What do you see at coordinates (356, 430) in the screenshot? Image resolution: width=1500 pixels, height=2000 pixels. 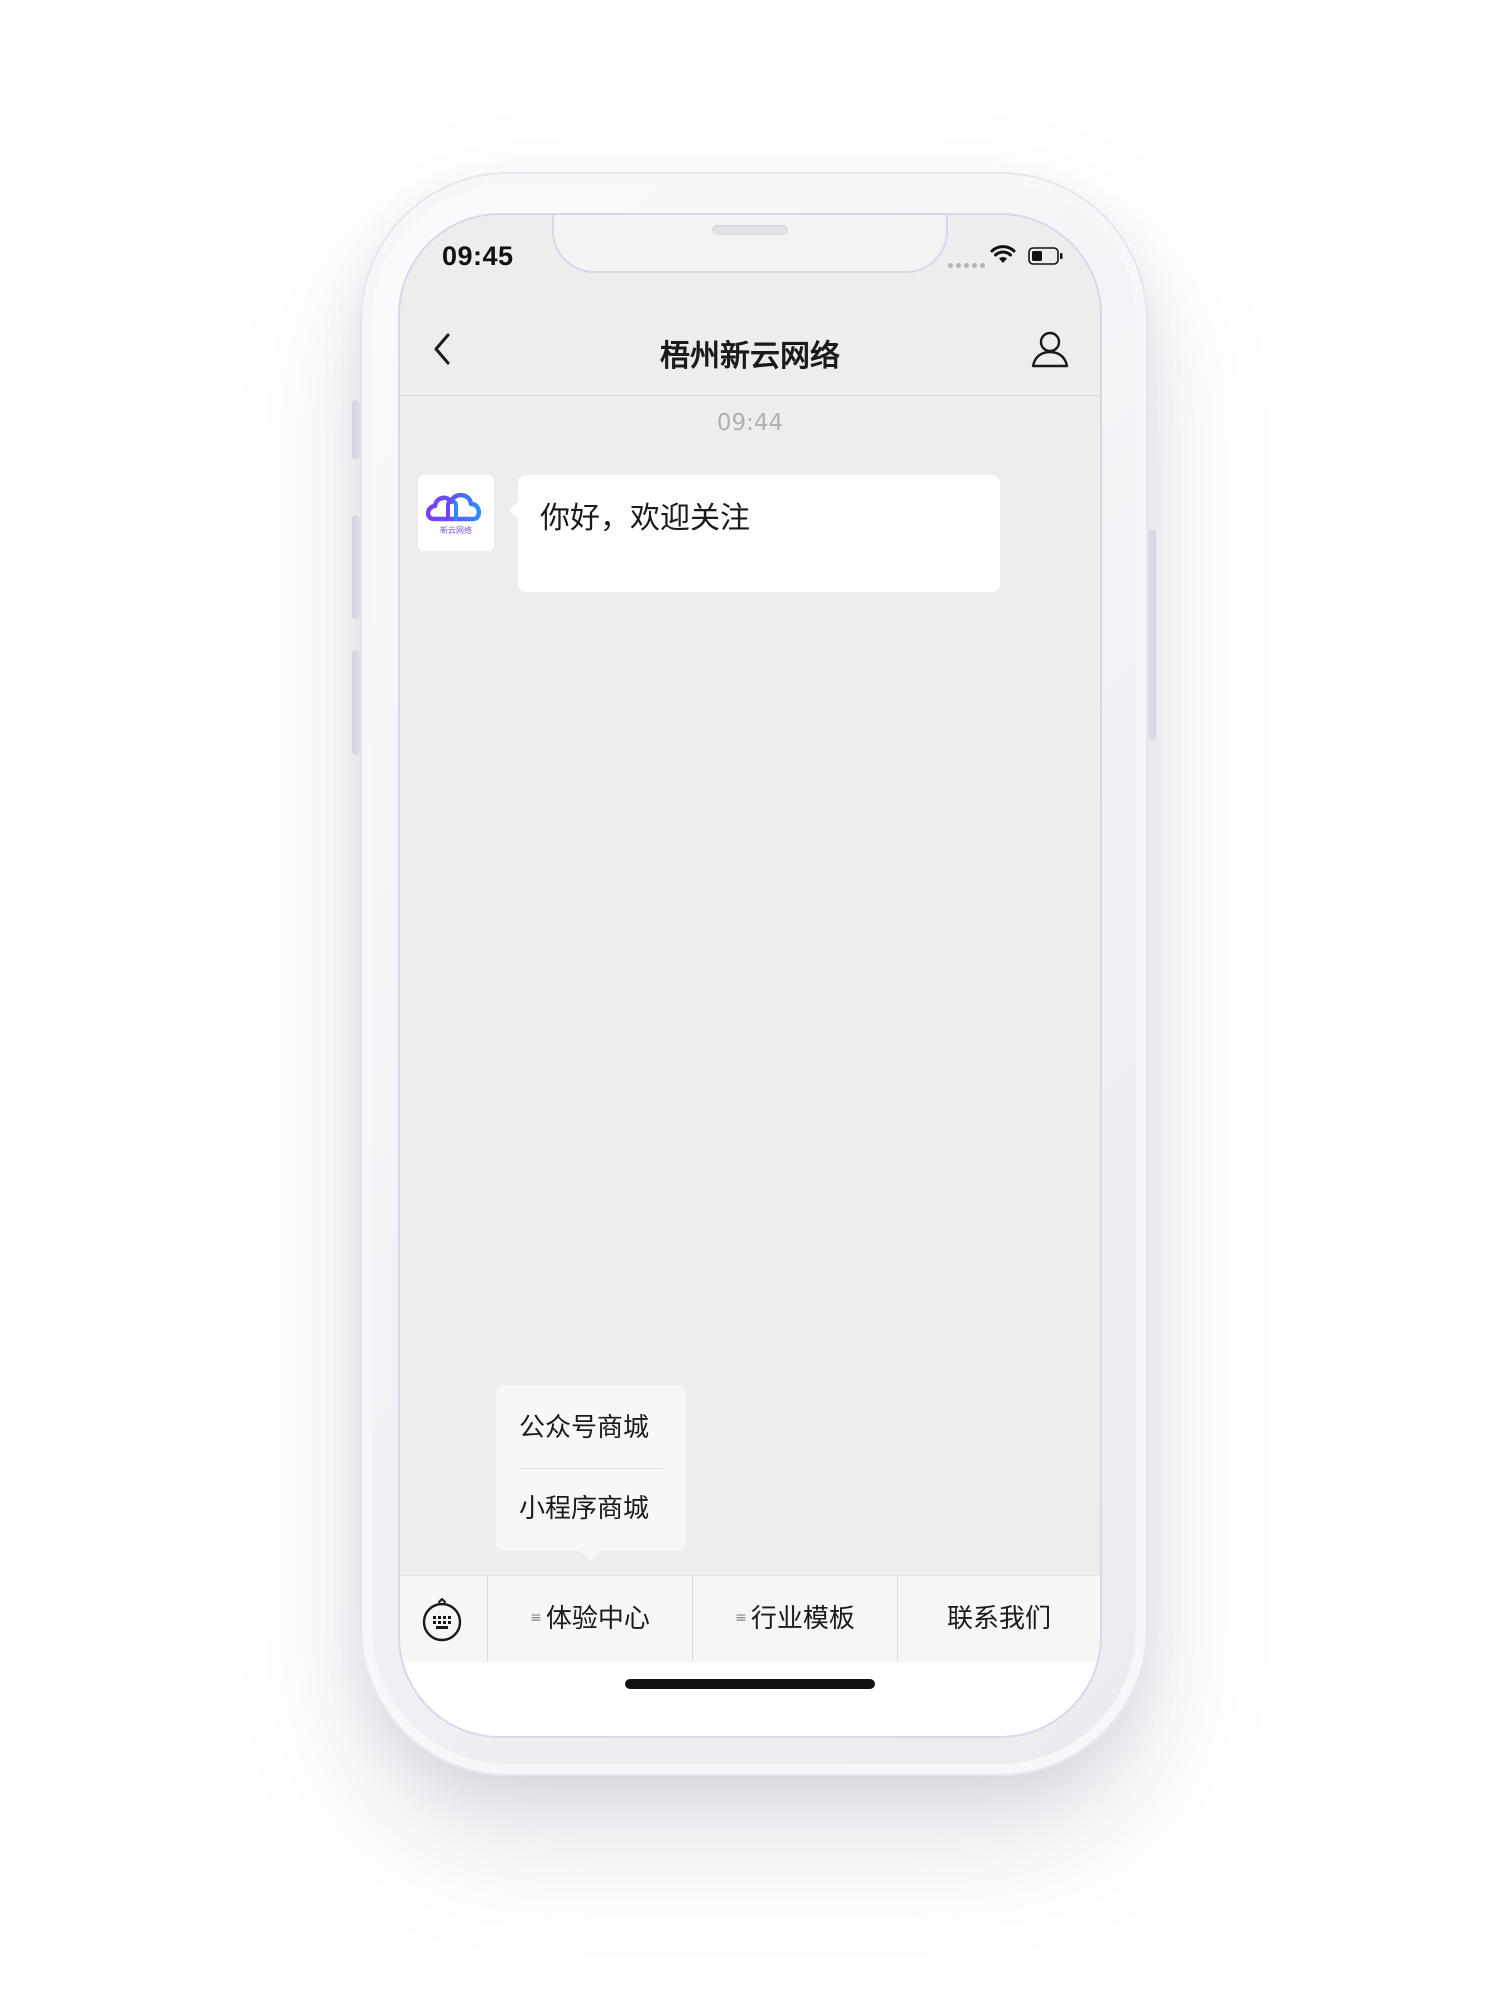 I see `silent-switch` at bounding box center [356, 430].